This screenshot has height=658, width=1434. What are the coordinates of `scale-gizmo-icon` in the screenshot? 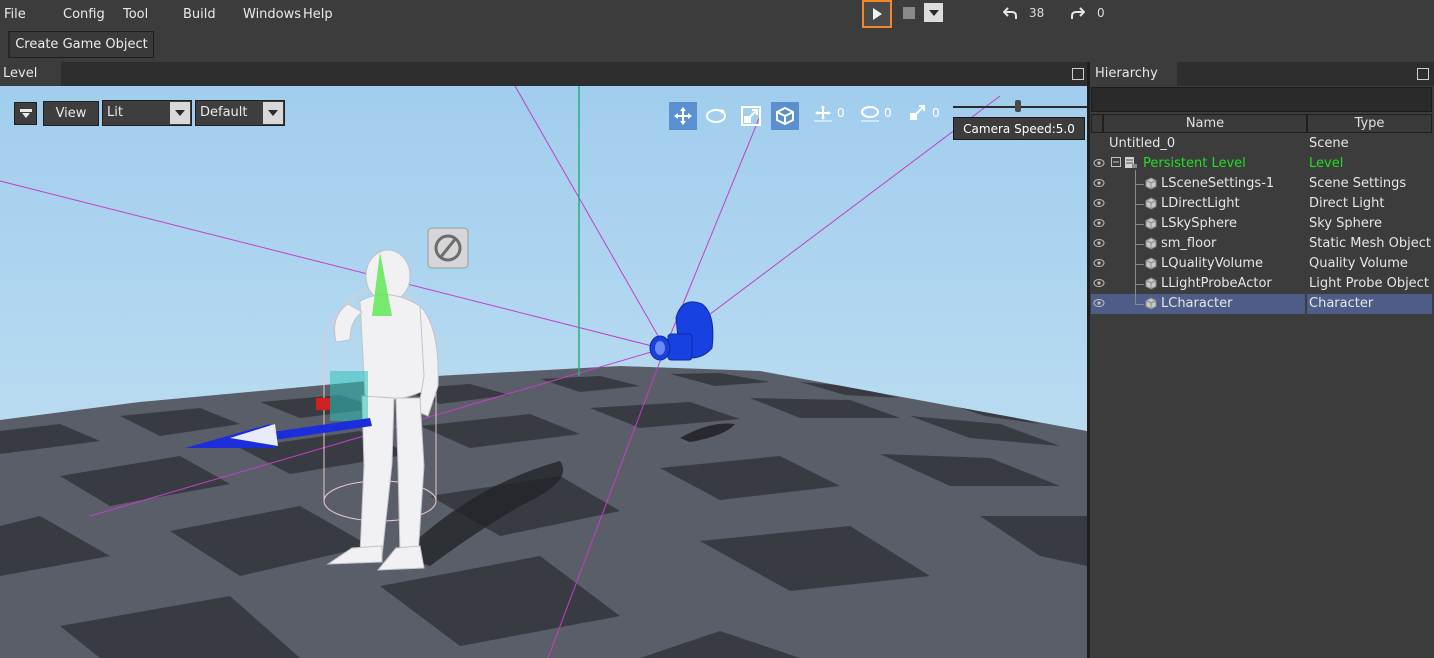 It's located at (751, 116).